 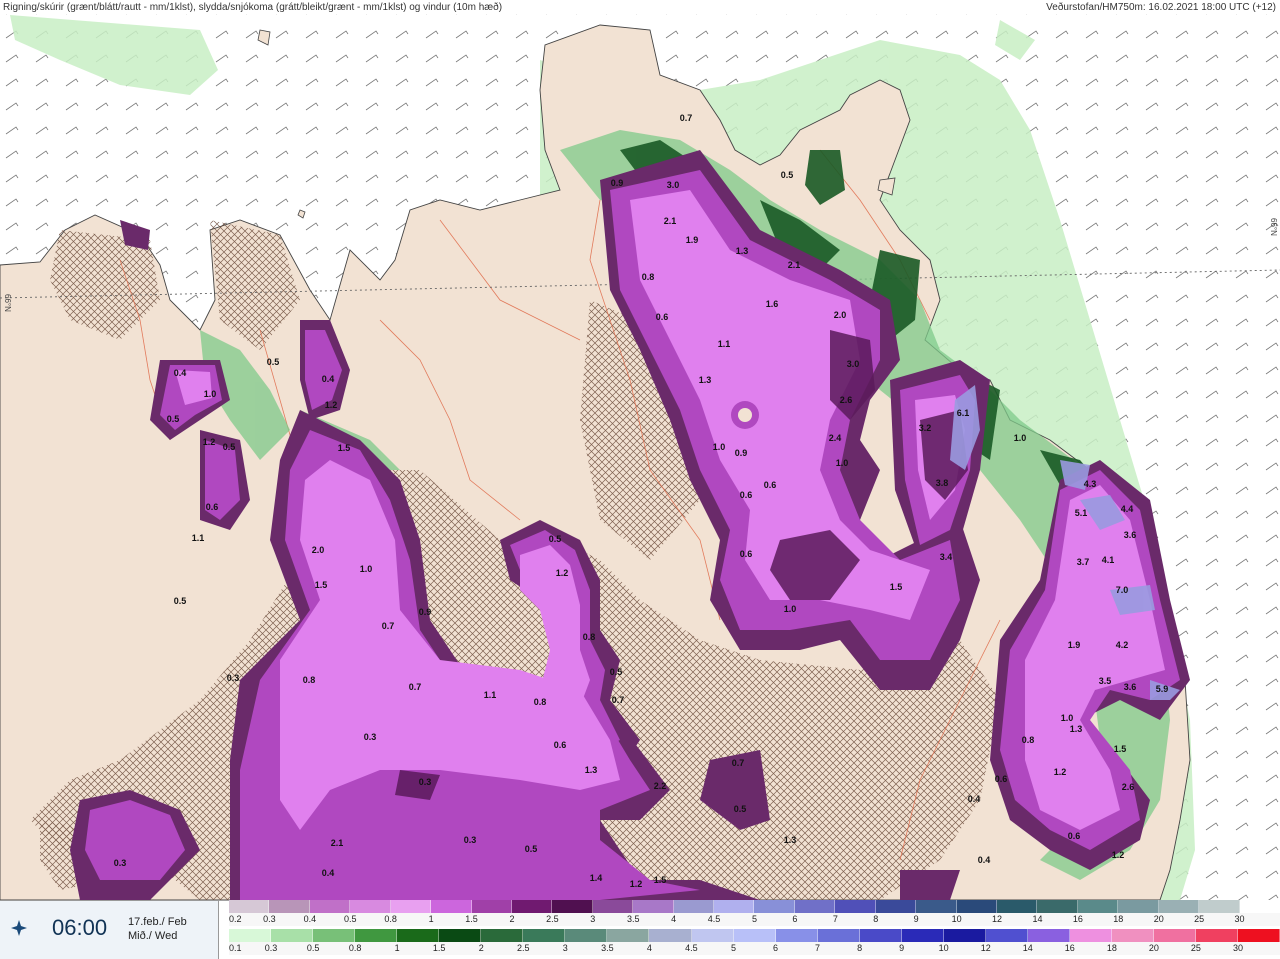 I want to click on precip-value-label: 4.4, so click(x=1127, y=509).